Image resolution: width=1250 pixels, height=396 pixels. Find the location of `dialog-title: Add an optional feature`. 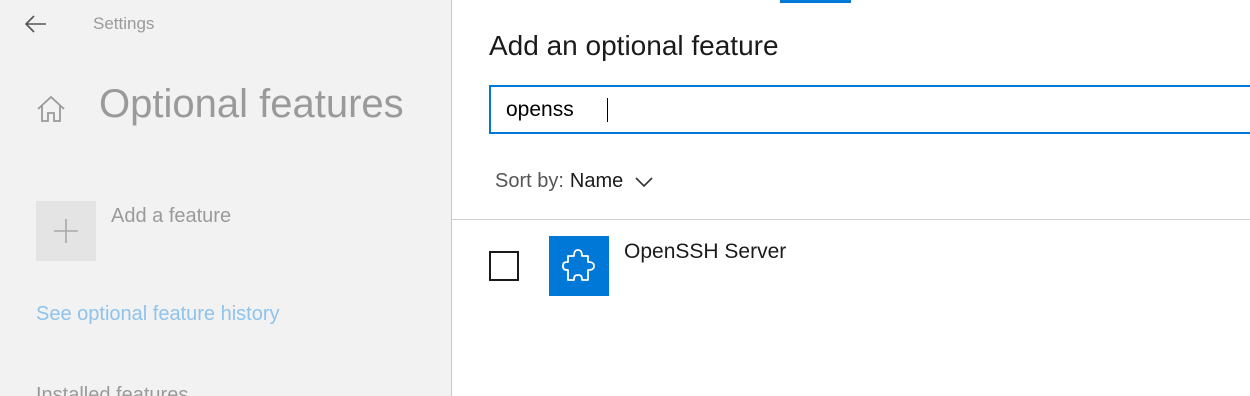

dialog-title: Add an optional feature is located at coordinates (634, 45).